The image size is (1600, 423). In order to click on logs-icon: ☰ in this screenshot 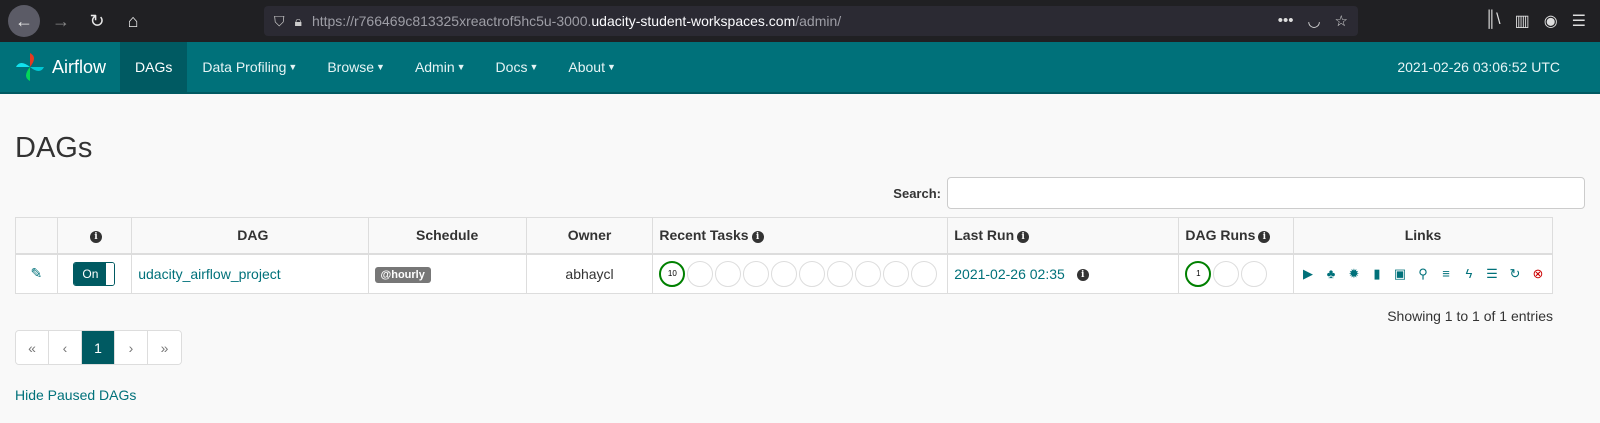, I will do `click(1492, 274)`.